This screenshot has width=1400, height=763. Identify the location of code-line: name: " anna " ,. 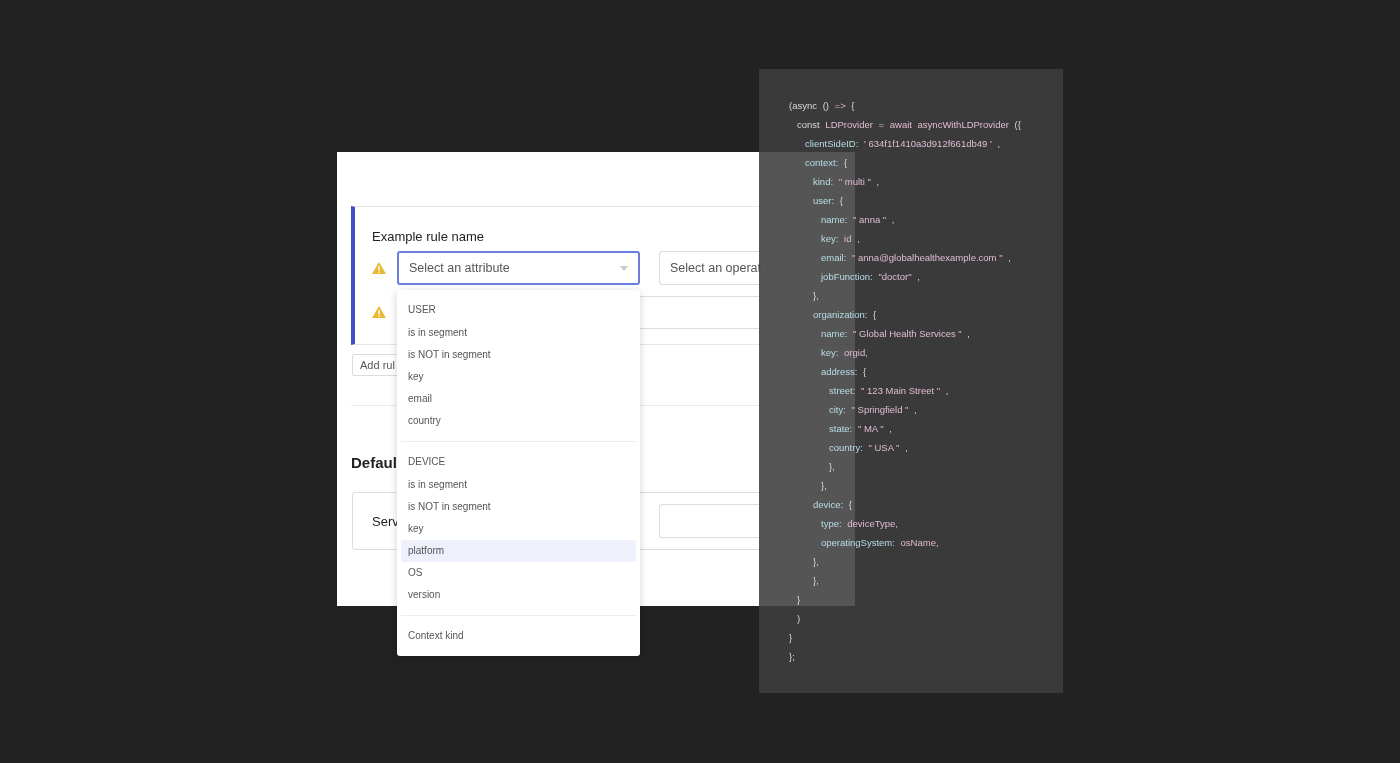
(858, 220).